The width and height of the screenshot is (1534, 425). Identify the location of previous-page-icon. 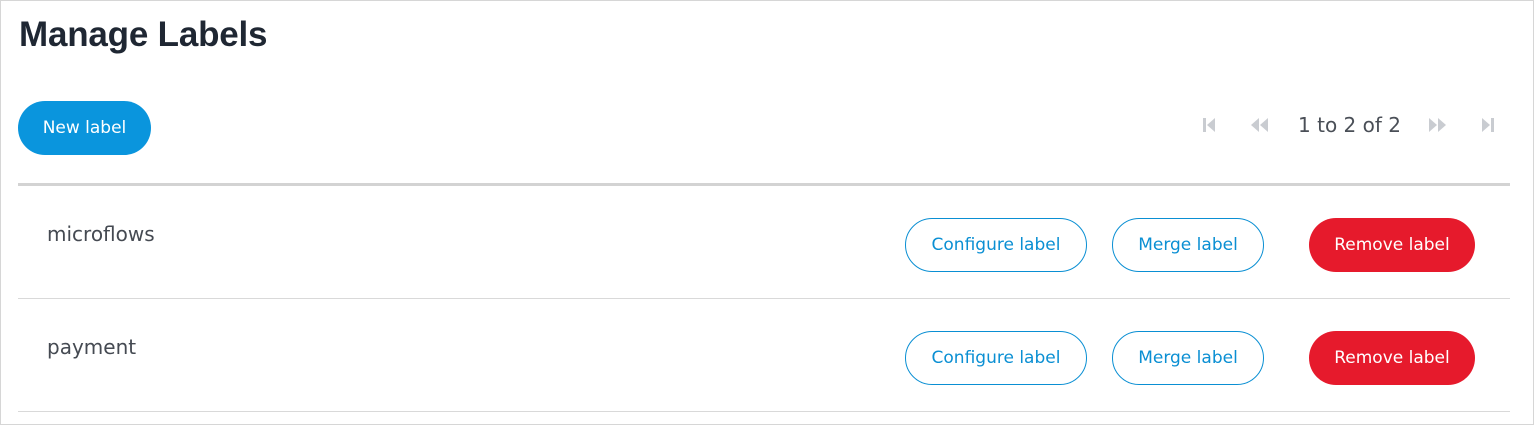
(1259, 125).